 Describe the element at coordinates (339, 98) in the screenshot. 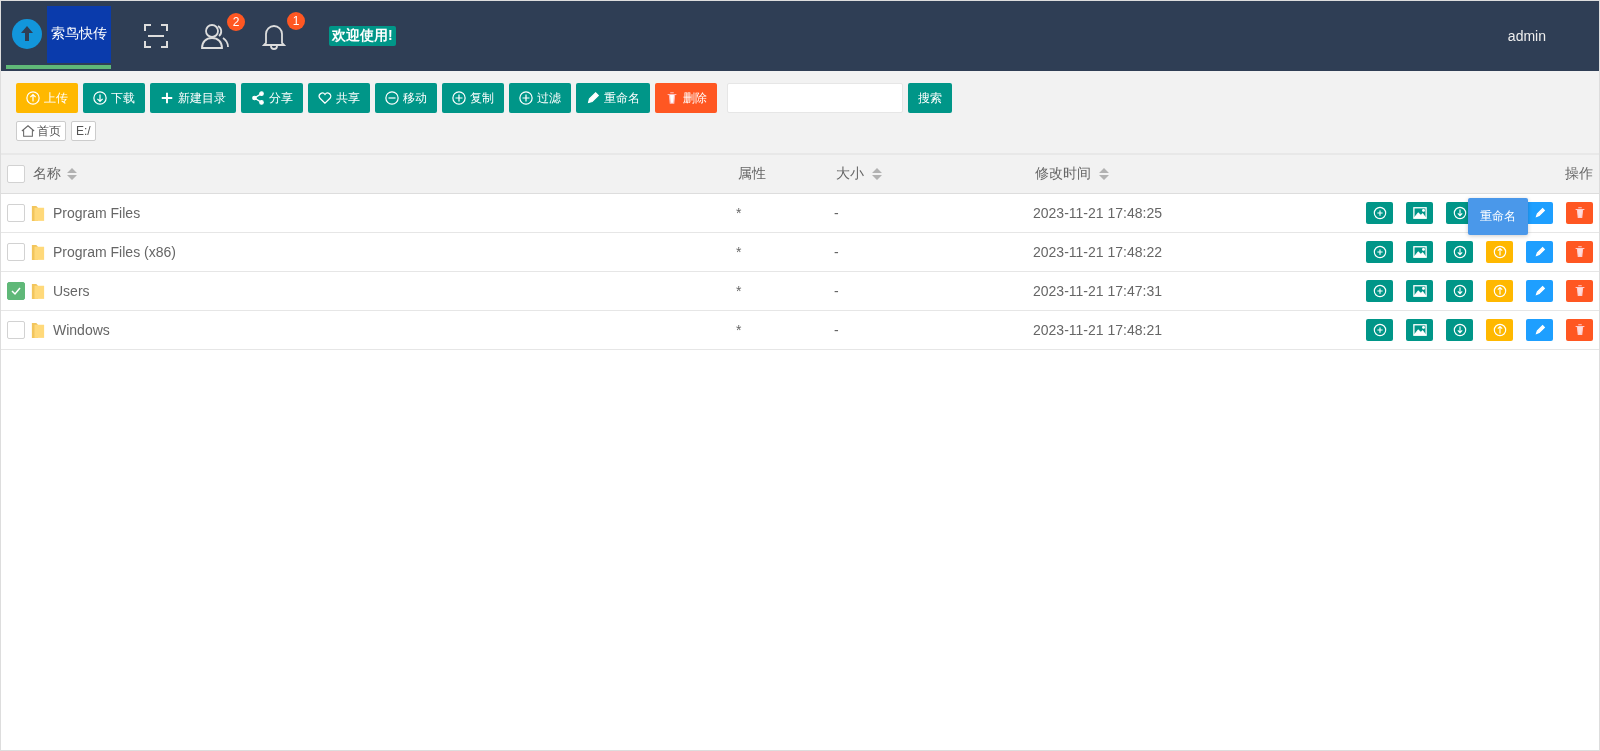

I see `toolbar-button: 共享` at that location.